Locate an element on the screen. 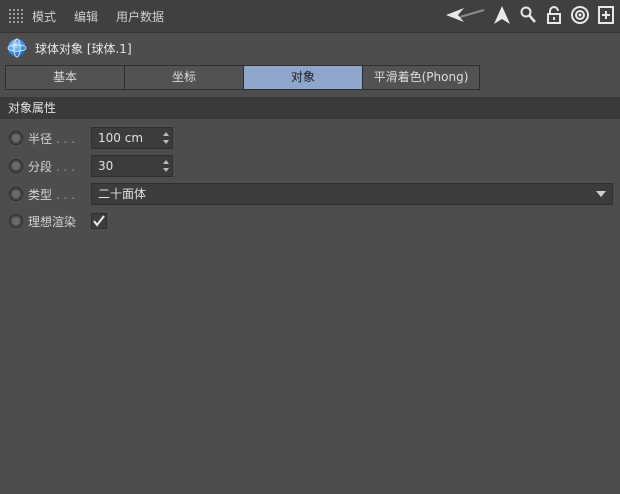  checkmark-icon is located at coordinates (99, 221).